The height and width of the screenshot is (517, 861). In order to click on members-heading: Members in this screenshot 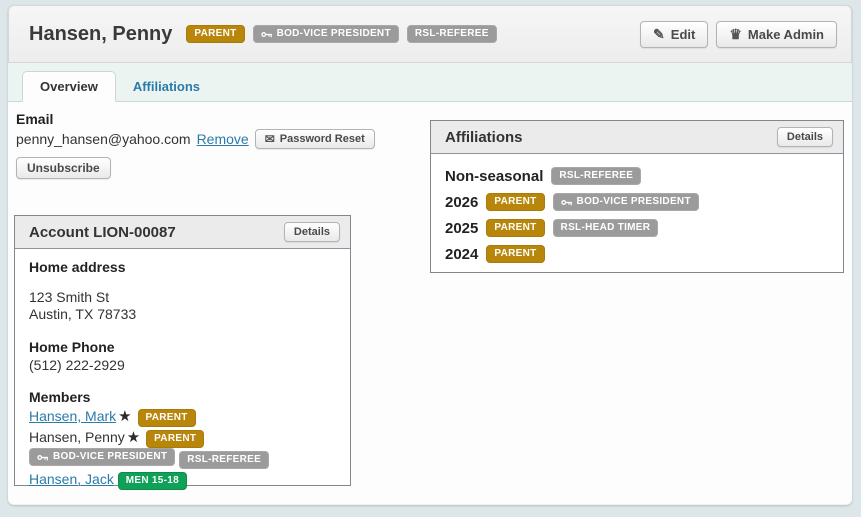, I will do `click(60, 397)`.